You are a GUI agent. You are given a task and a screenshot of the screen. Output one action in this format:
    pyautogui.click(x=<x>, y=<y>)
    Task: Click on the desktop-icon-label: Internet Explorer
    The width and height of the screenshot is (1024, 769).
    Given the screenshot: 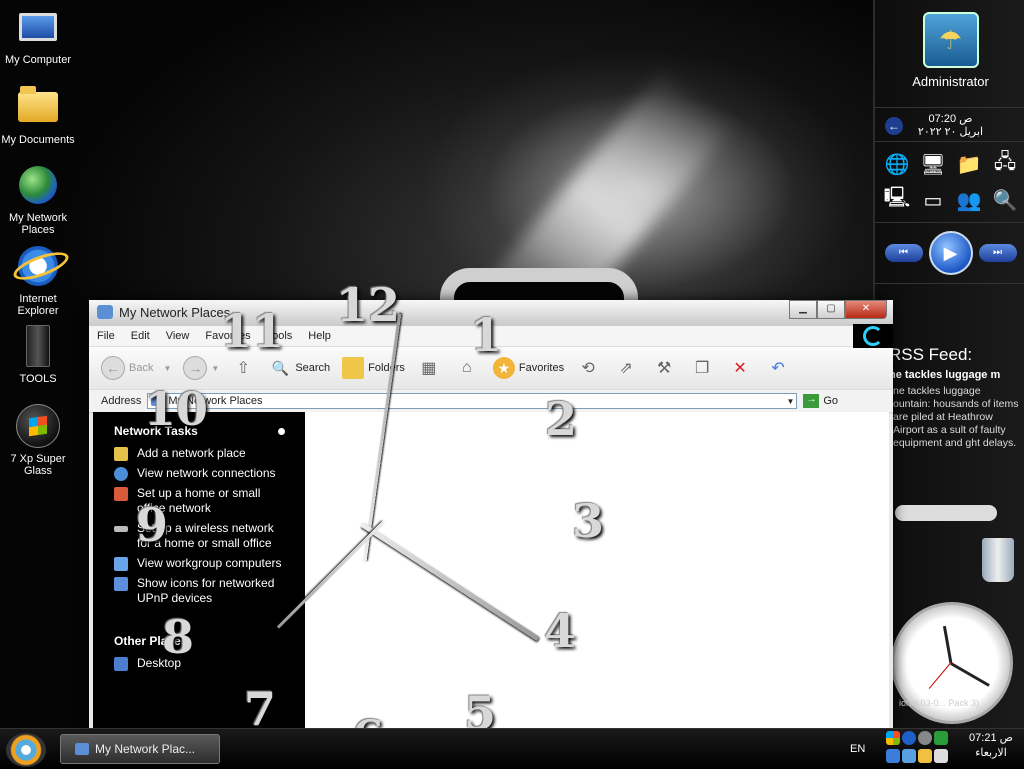 What is the action you would take?
    pyautogui.click(x=38, y=305)
    